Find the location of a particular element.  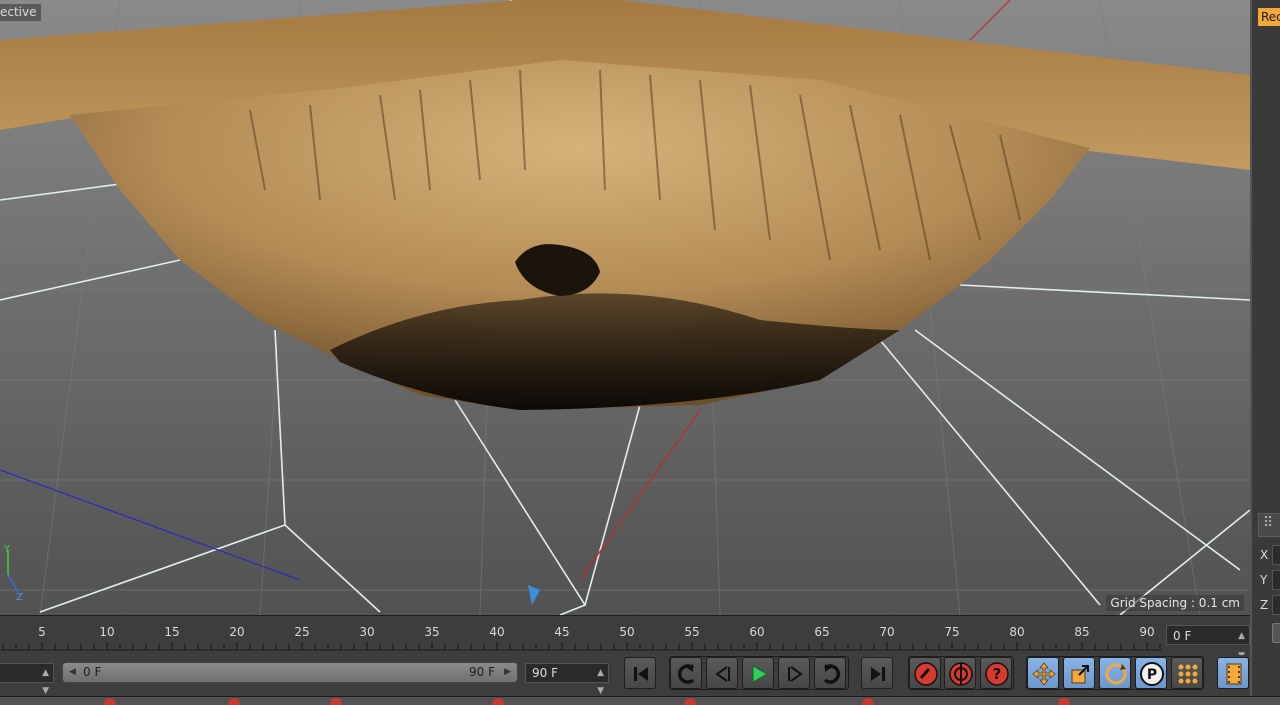

timeline-tick-label: 50 is located at coordinates (626, 632).